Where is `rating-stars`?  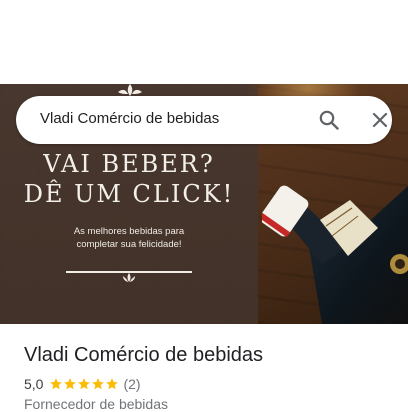 rating-stars is located at coordinates (84, 384).